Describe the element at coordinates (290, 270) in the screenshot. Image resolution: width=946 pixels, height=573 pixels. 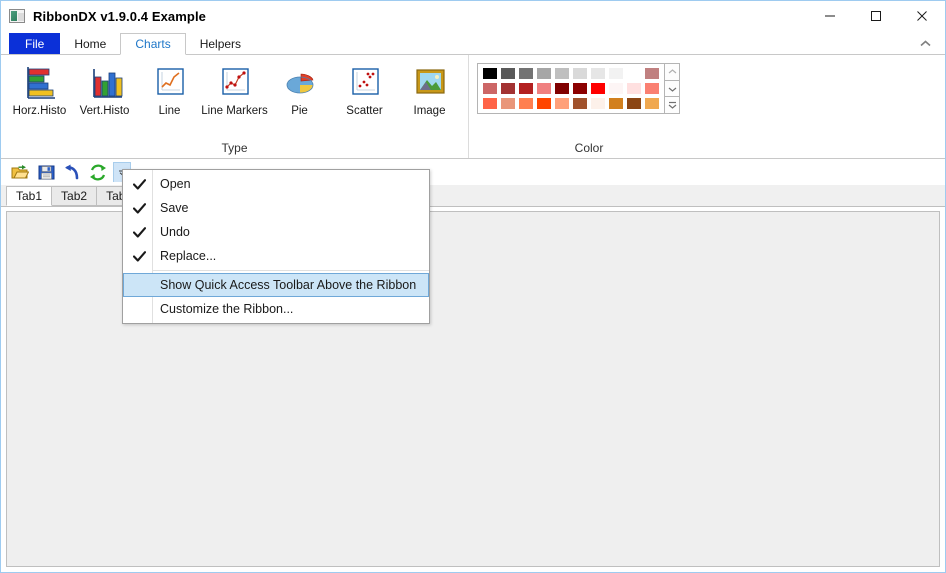
I see `menu-separator` at that location.